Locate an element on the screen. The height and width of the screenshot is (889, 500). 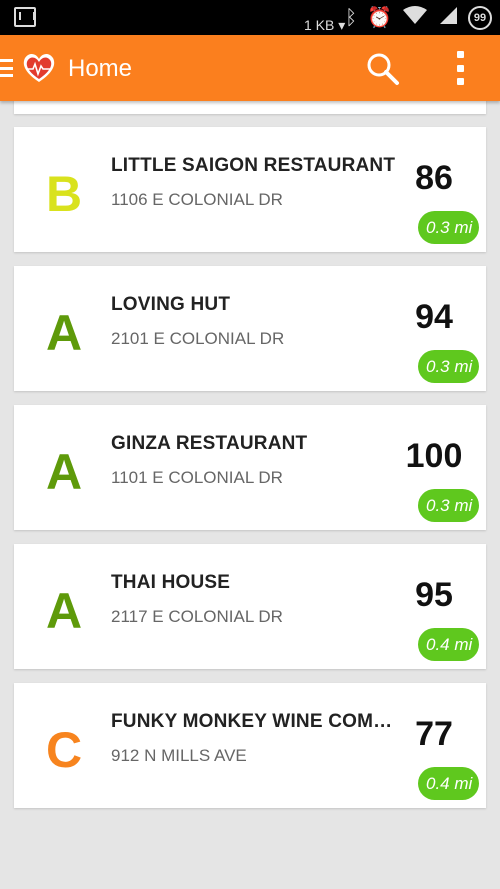
page-title: Home is located at coordinates (100, 68).